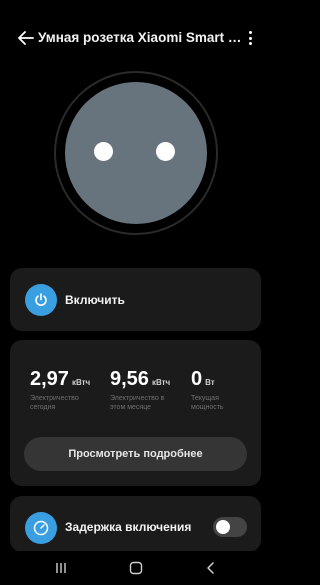  I want to click on stat-month: 9,56 кВтч Электричество в этом месяце, so click(141, 390).